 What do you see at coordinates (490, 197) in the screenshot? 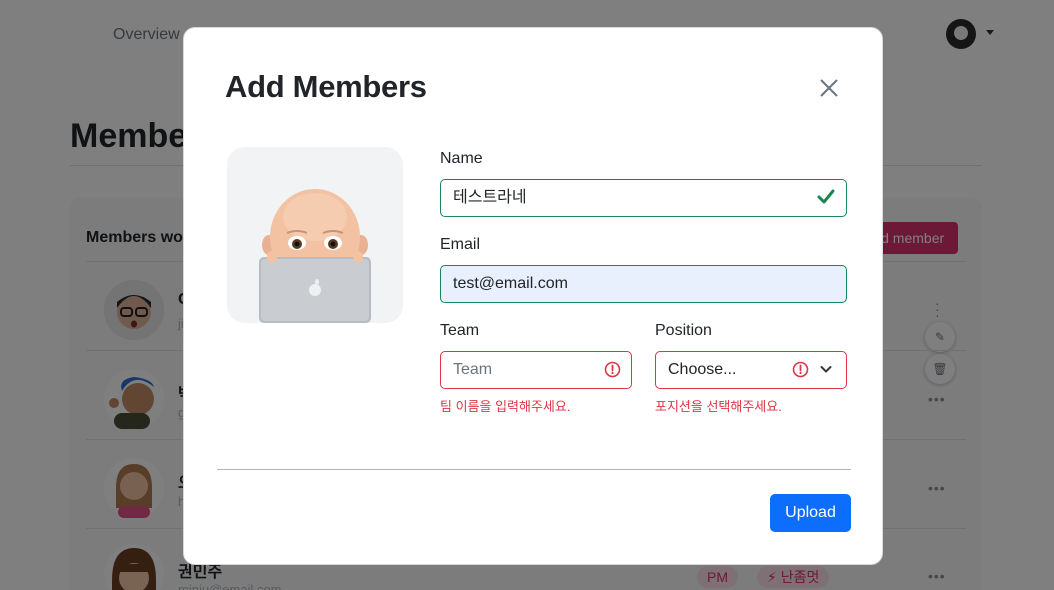
I see `name-input-value: 테스트라네` at bounding box center [490, 197].